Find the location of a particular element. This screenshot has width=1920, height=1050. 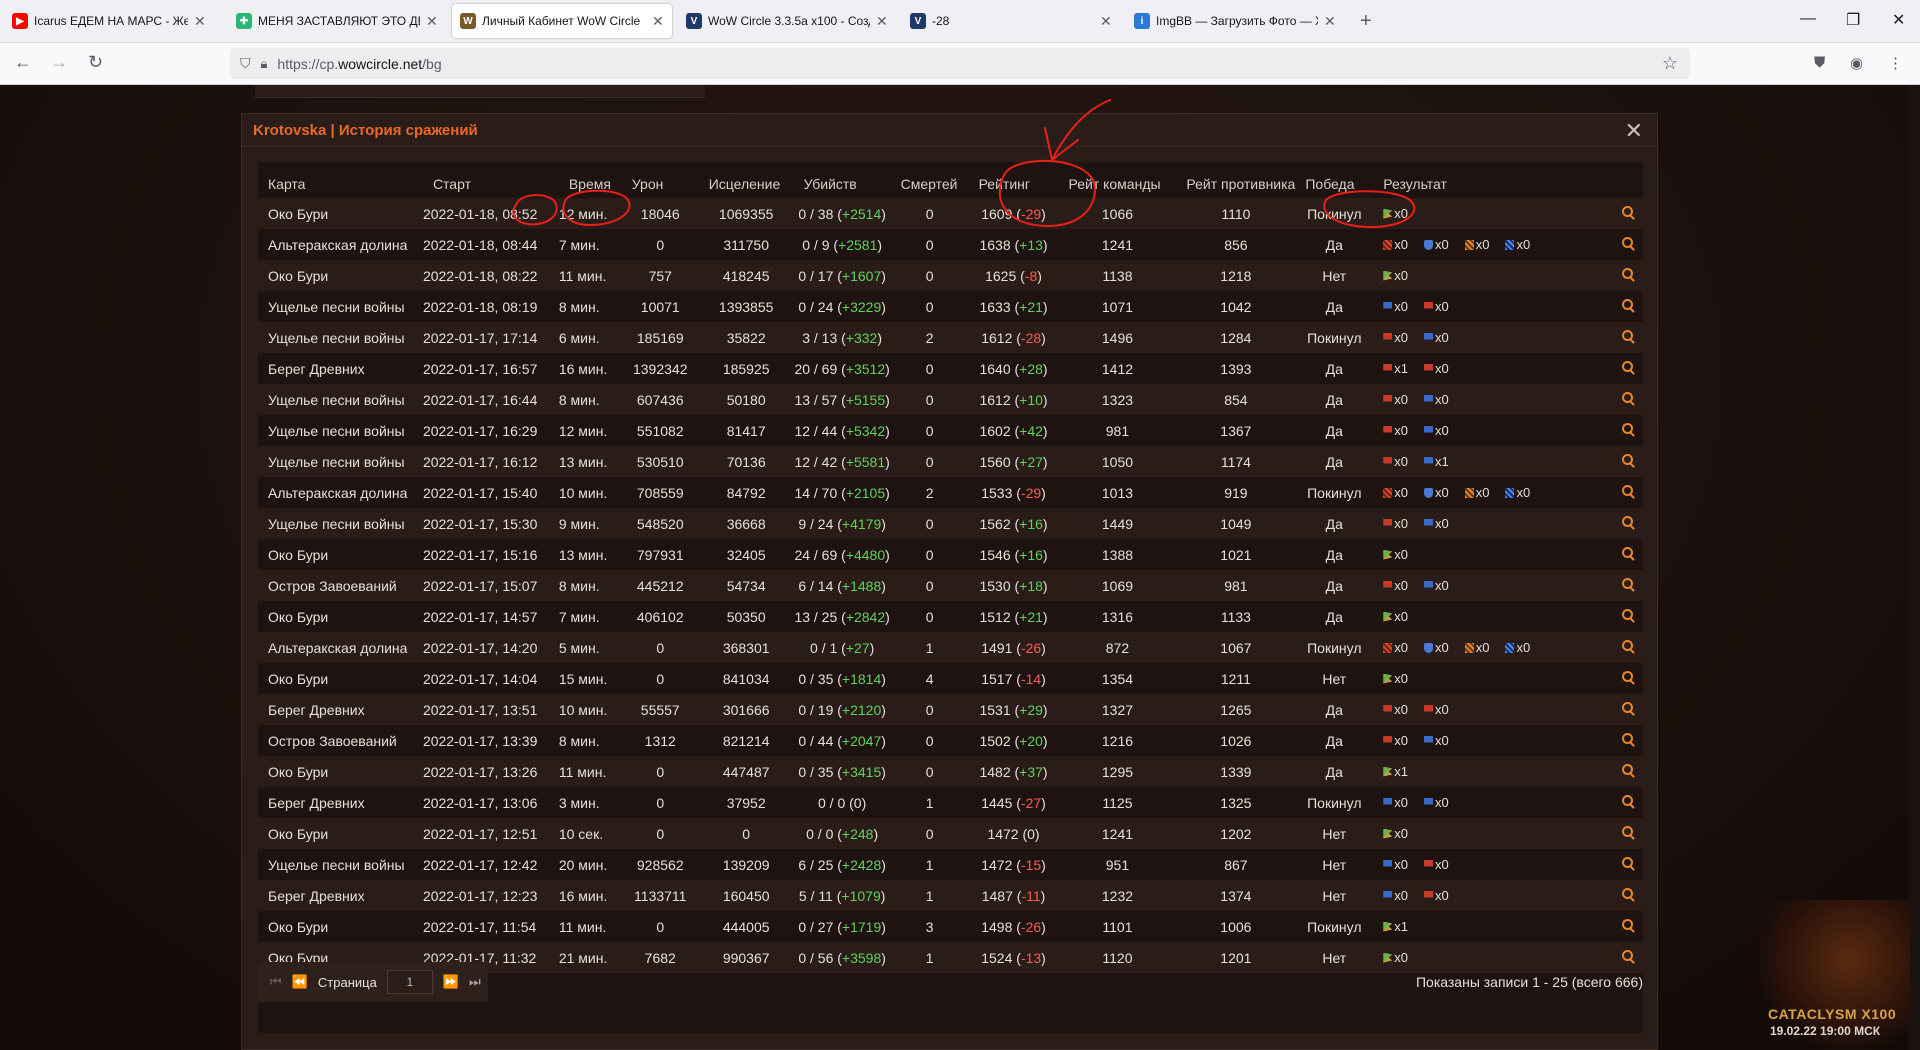

browser-tab: ▶ Icarus ЕДЕМ НА МАРС - Жечь ✕ is located at coordinates (109, 21).